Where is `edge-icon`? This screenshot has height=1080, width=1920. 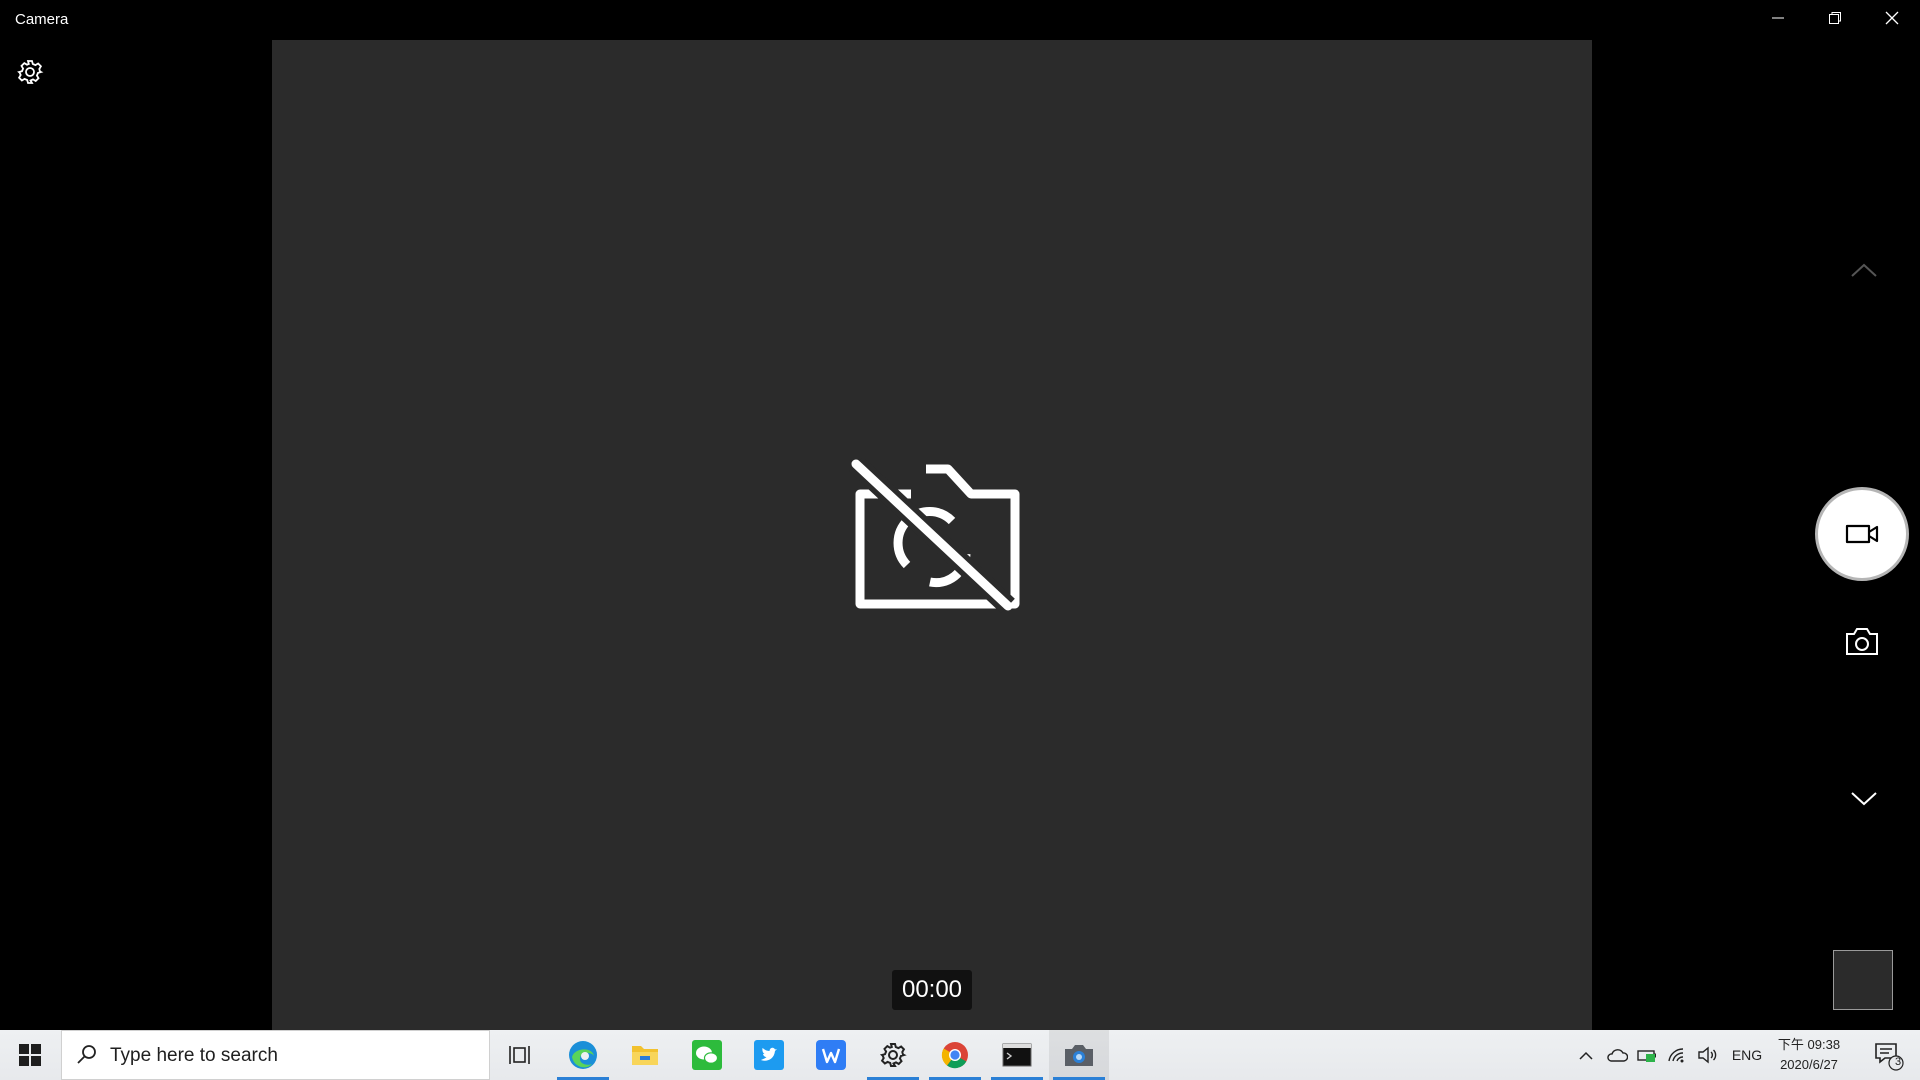 edge-icon is located at coordinates (583, 1055).